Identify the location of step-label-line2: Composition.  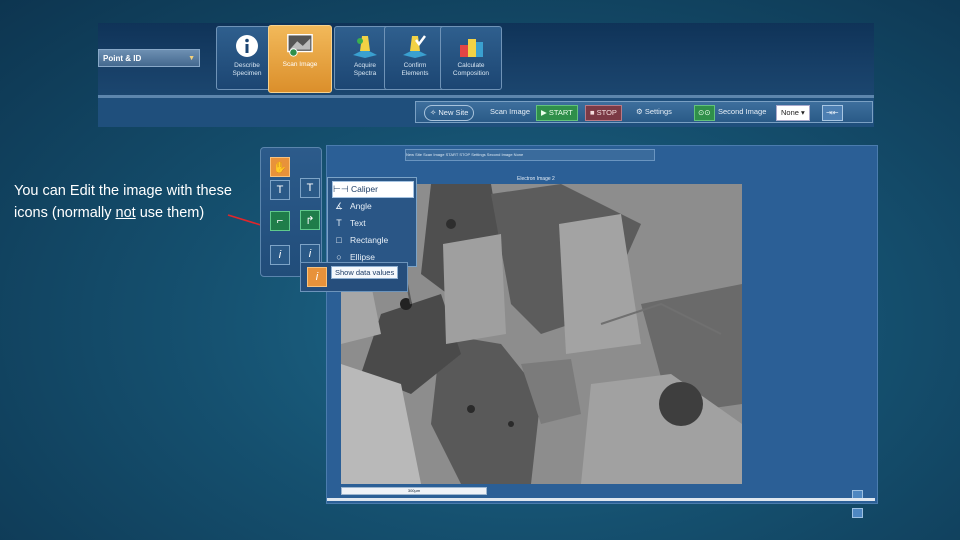
(471, 73).